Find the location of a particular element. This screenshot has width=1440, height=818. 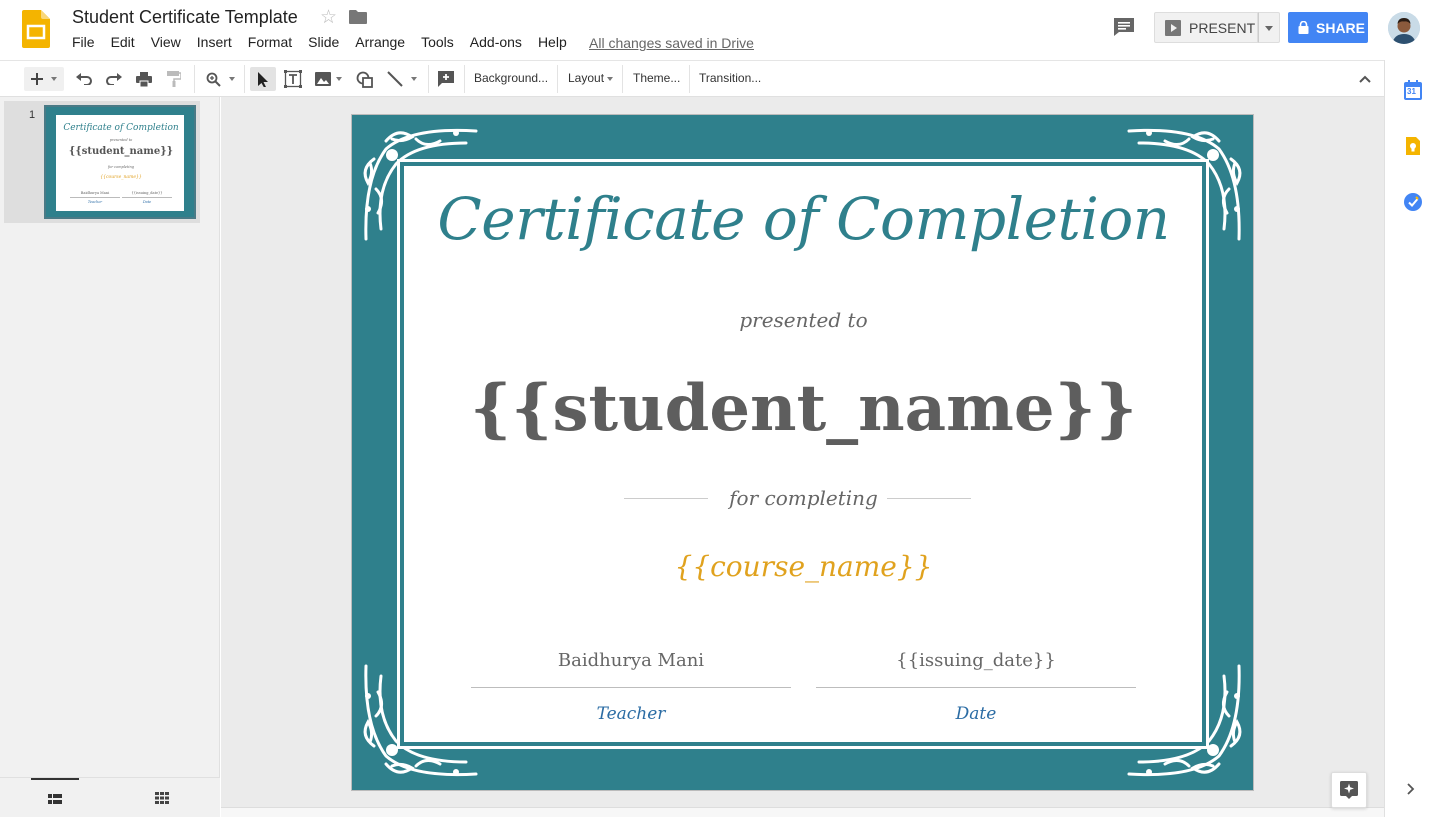

issuing-date-placeholder: {{issuing_date}} is located at coordinates (976, 660).